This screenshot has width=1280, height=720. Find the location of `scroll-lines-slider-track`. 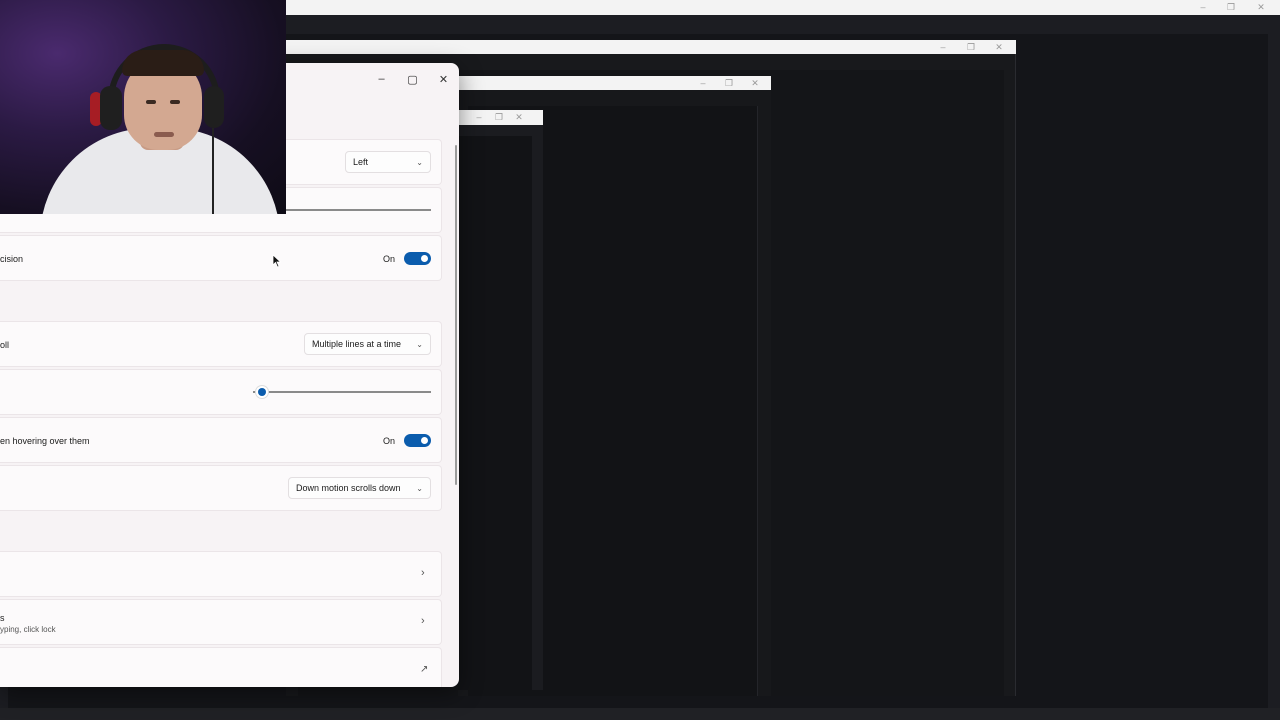

scroll-lines-slider-track is located at coordinates (342, 392).